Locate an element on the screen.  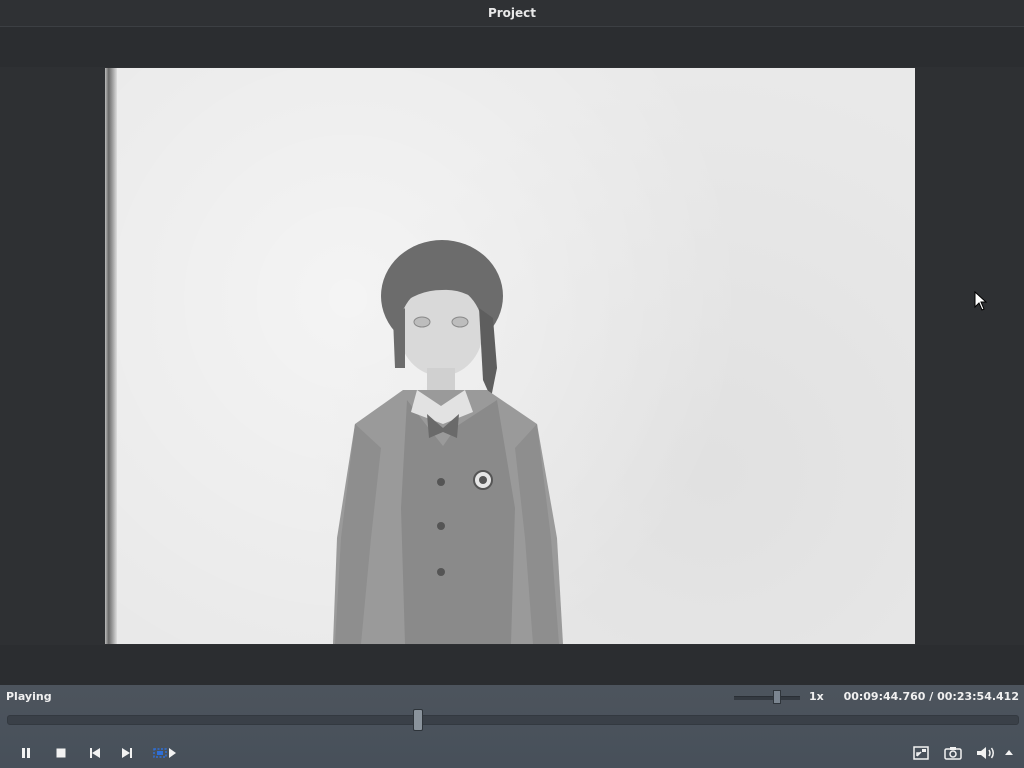
pause-button is located at coordinates (26, 753).